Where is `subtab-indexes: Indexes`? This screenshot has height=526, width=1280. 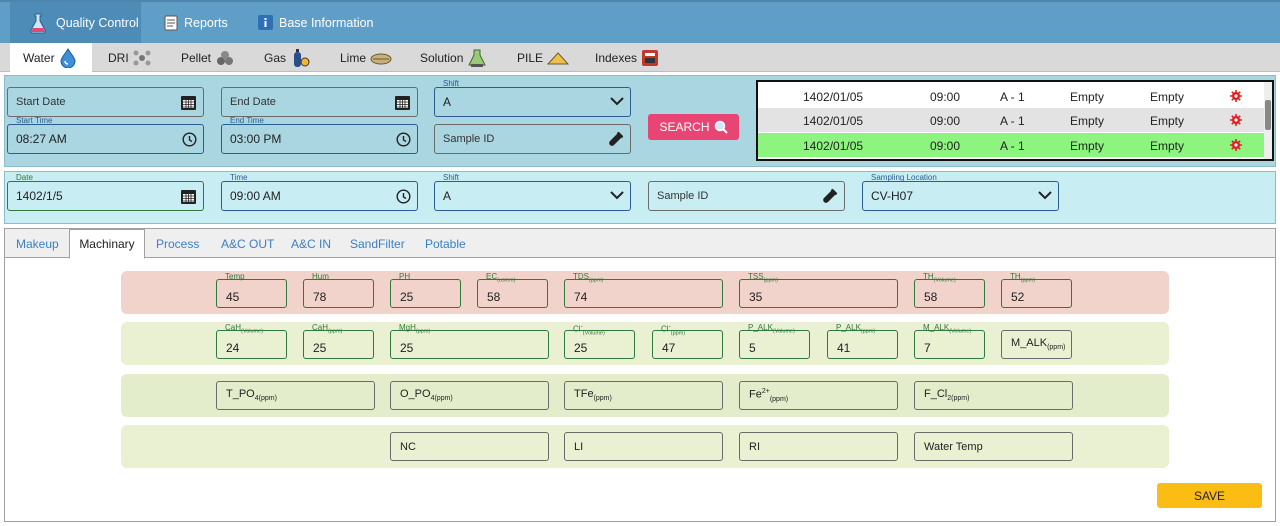 subtab-indexes: Indexes is located at coordinates (627, 57).